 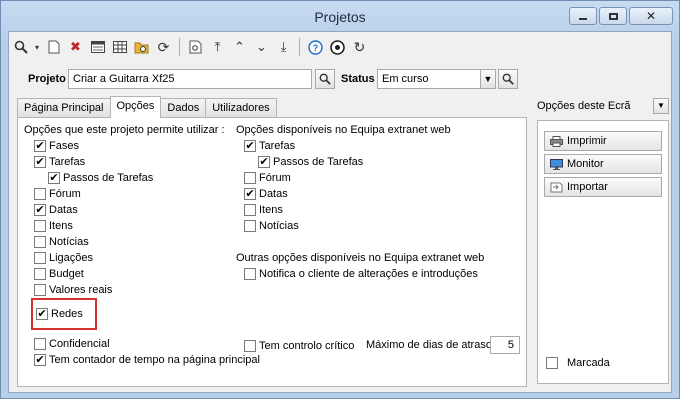 I want to click on title-bar: Projetos ✕, so click(x=340, y=16).